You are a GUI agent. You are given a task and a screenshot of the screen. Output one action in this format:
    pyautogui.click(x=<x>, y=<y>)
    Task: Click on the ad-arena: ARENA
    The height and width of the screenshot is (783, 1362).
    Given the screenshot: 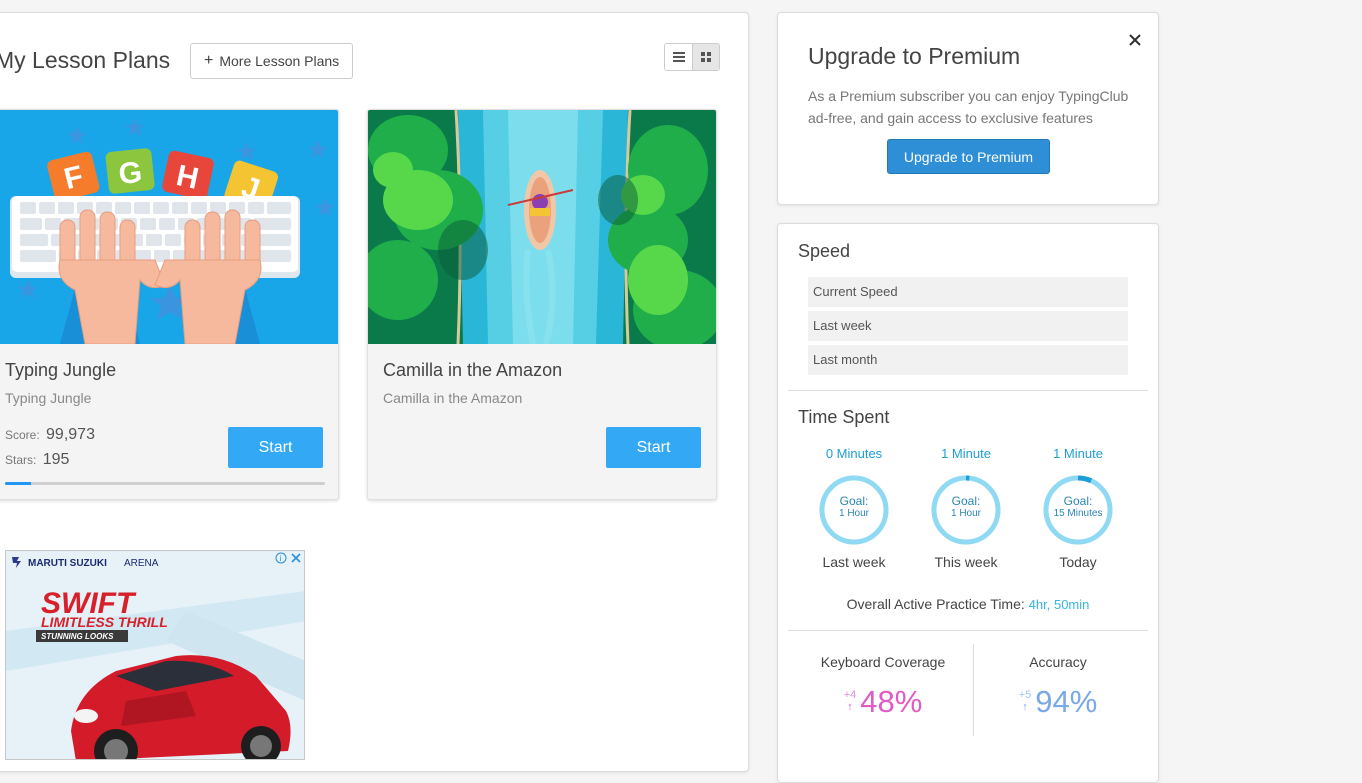 What is the action you would take?
    pyautogui.click(x=141, y=563)
    